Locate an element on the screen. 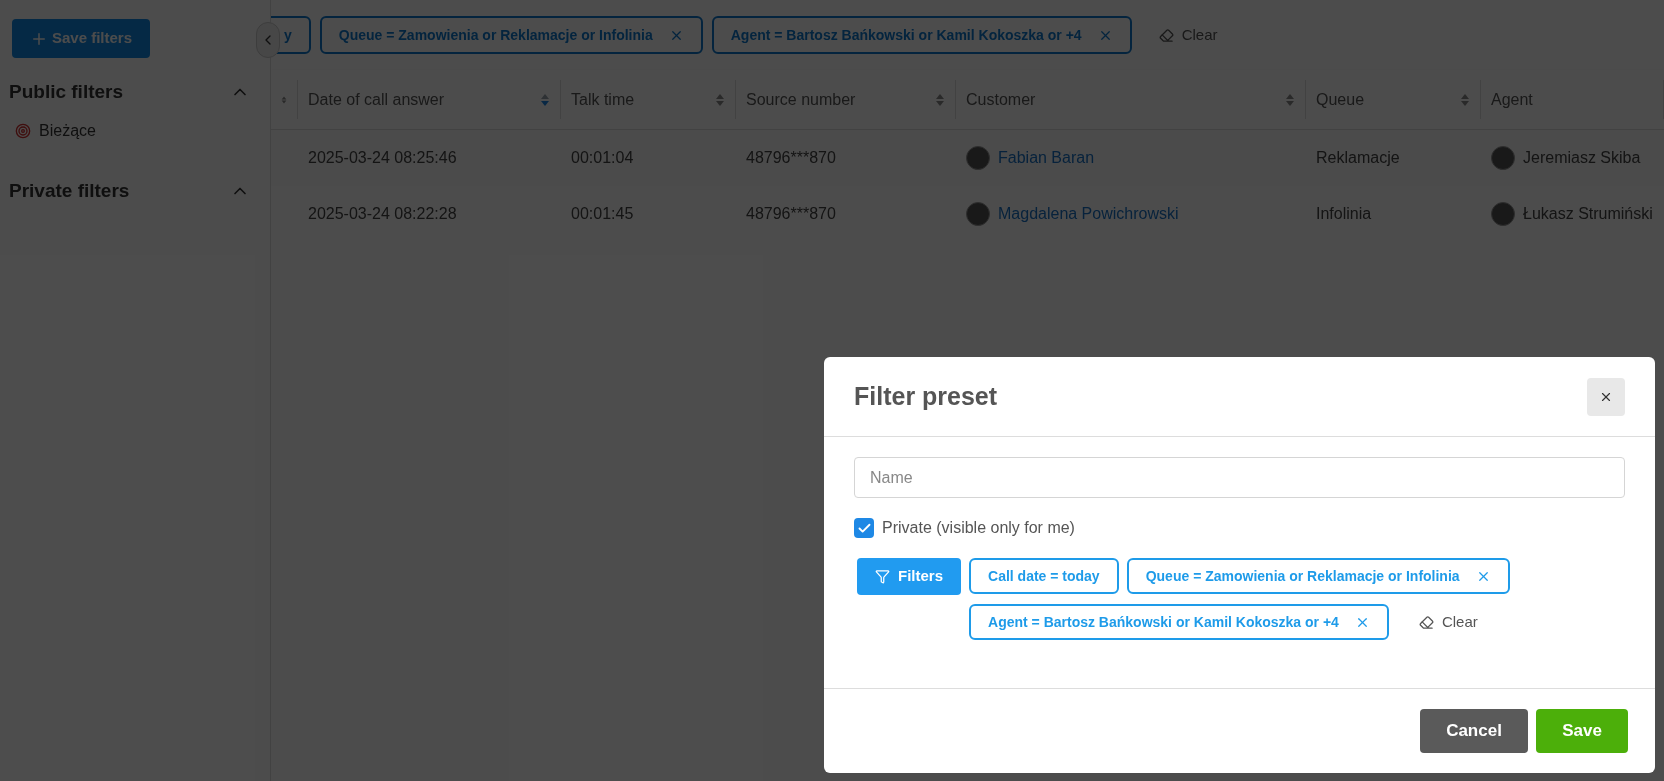 Image resolution: width=1664 pixels, height=781 pixels. filter-chip: Queue = Zamowienia or Reklamacje or Infolinia is located at coordinates (1318, 576).